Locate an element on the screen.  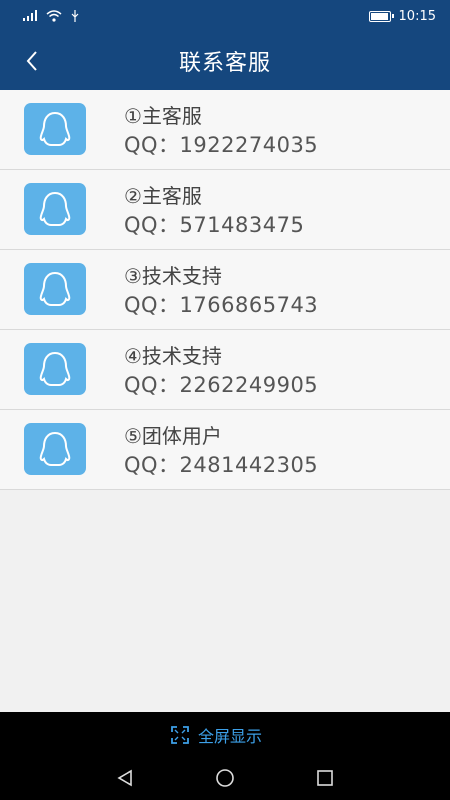
battery-icon is located at coordinates (381, 16).